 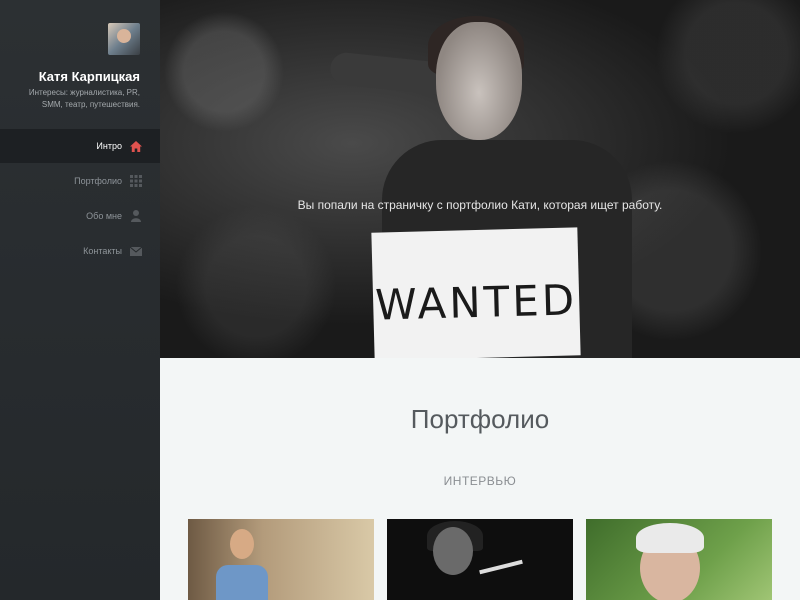 I want to click on user-icon, so click(x=136, y=216).